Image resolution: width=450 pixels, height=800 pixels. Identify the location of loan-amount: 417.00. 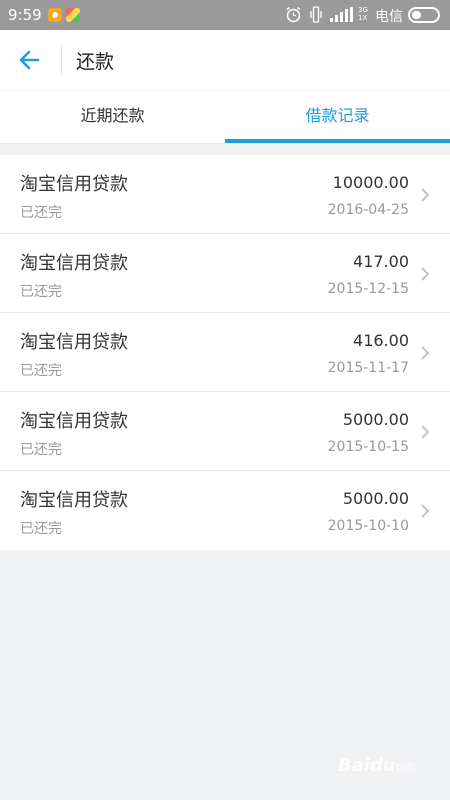
(381, 261).